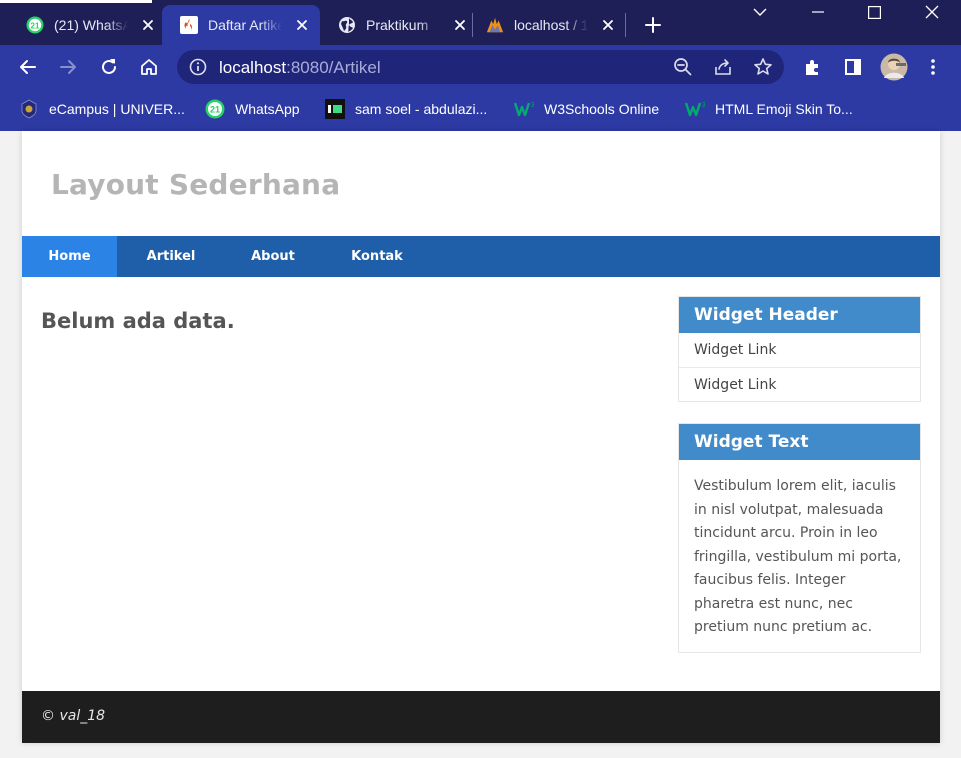 Image resolution: width=961 pixels, height=758 pixels. What do you see at coordinates (481, 256) in the screenshot?
I see `main-nav: Home Artikel About Kontak` at bounding box center [481, 256].